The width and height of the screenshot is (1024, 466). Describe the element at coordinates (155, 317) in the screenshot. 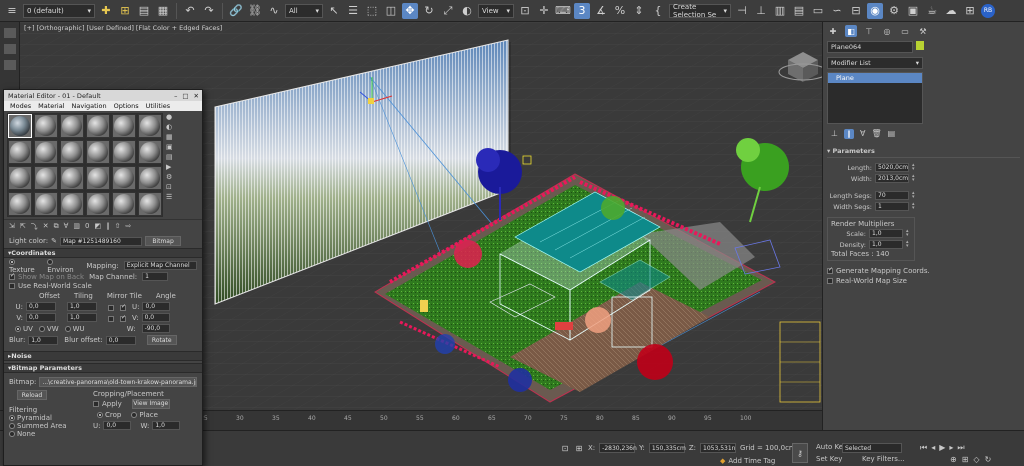

I see `v-angle-field: 0,0` at that location.